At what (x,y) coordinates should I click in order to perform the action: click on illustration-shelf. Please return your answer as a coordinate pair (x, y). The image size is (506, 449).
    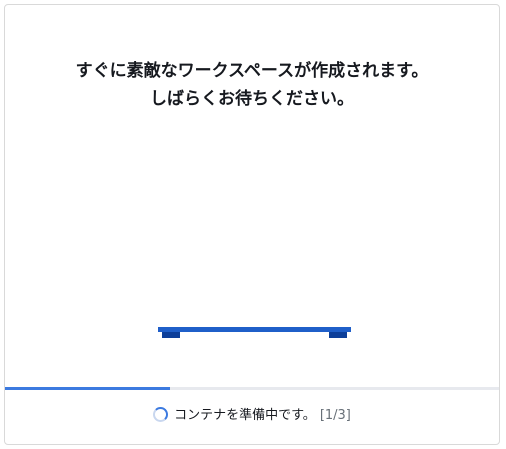
    Looking at the image, I should click on (254, 329).